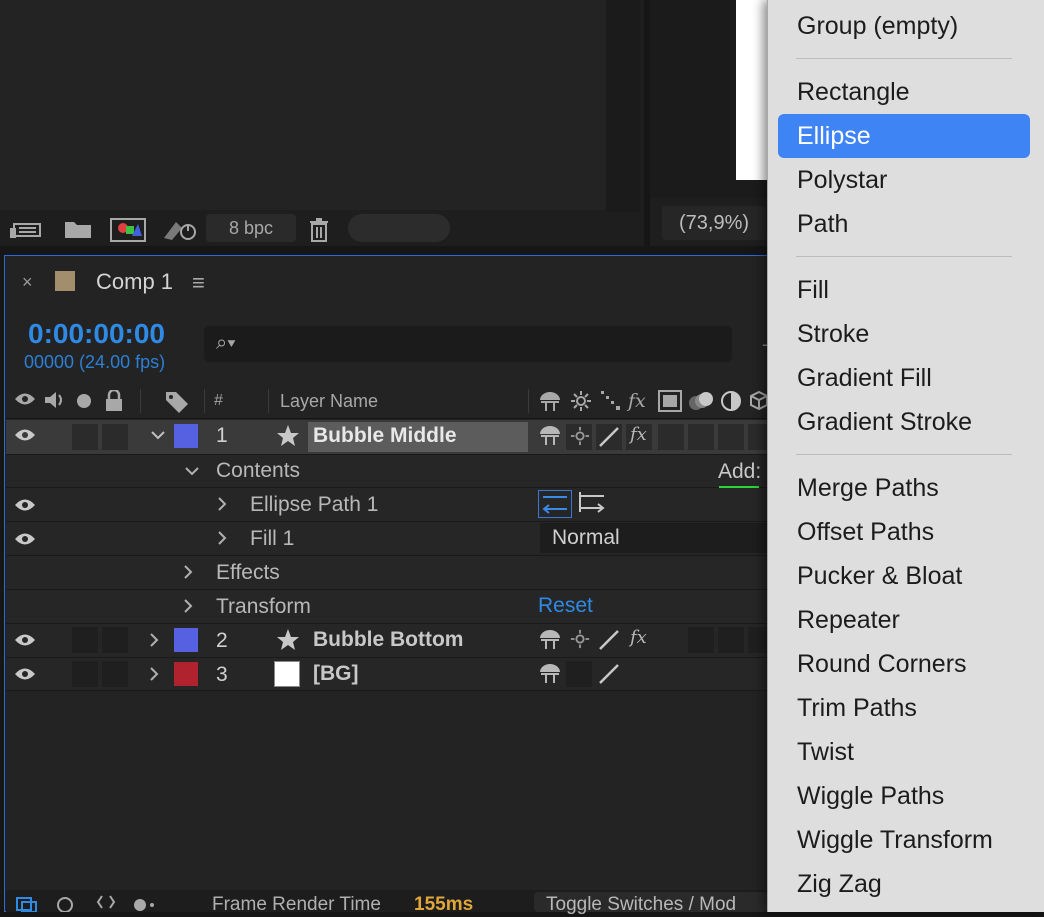 Image resolution: width=1044 pixels, height=917 pixels. What do you see at coordinates (825, 752) in the screenshot?
I see `menu-item-twist: Twist` at bounding box center [825, 752].